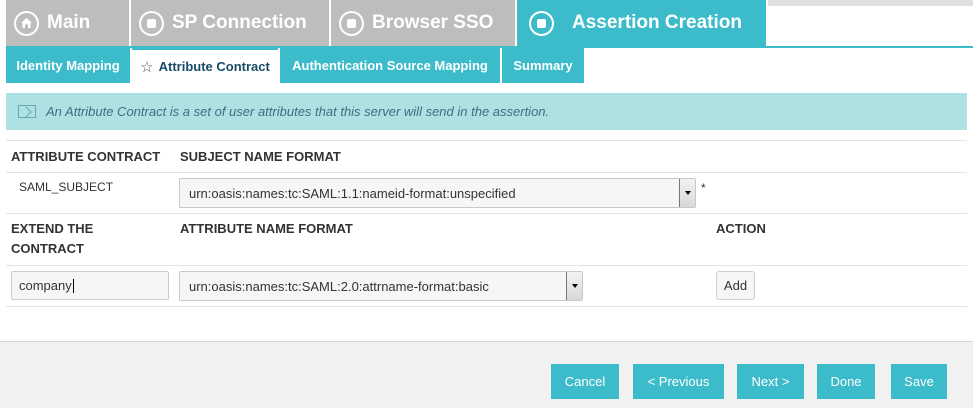 This screenshot has height=408, width=973. I want to click on extend-attribute-input: company, so click(90, 285).